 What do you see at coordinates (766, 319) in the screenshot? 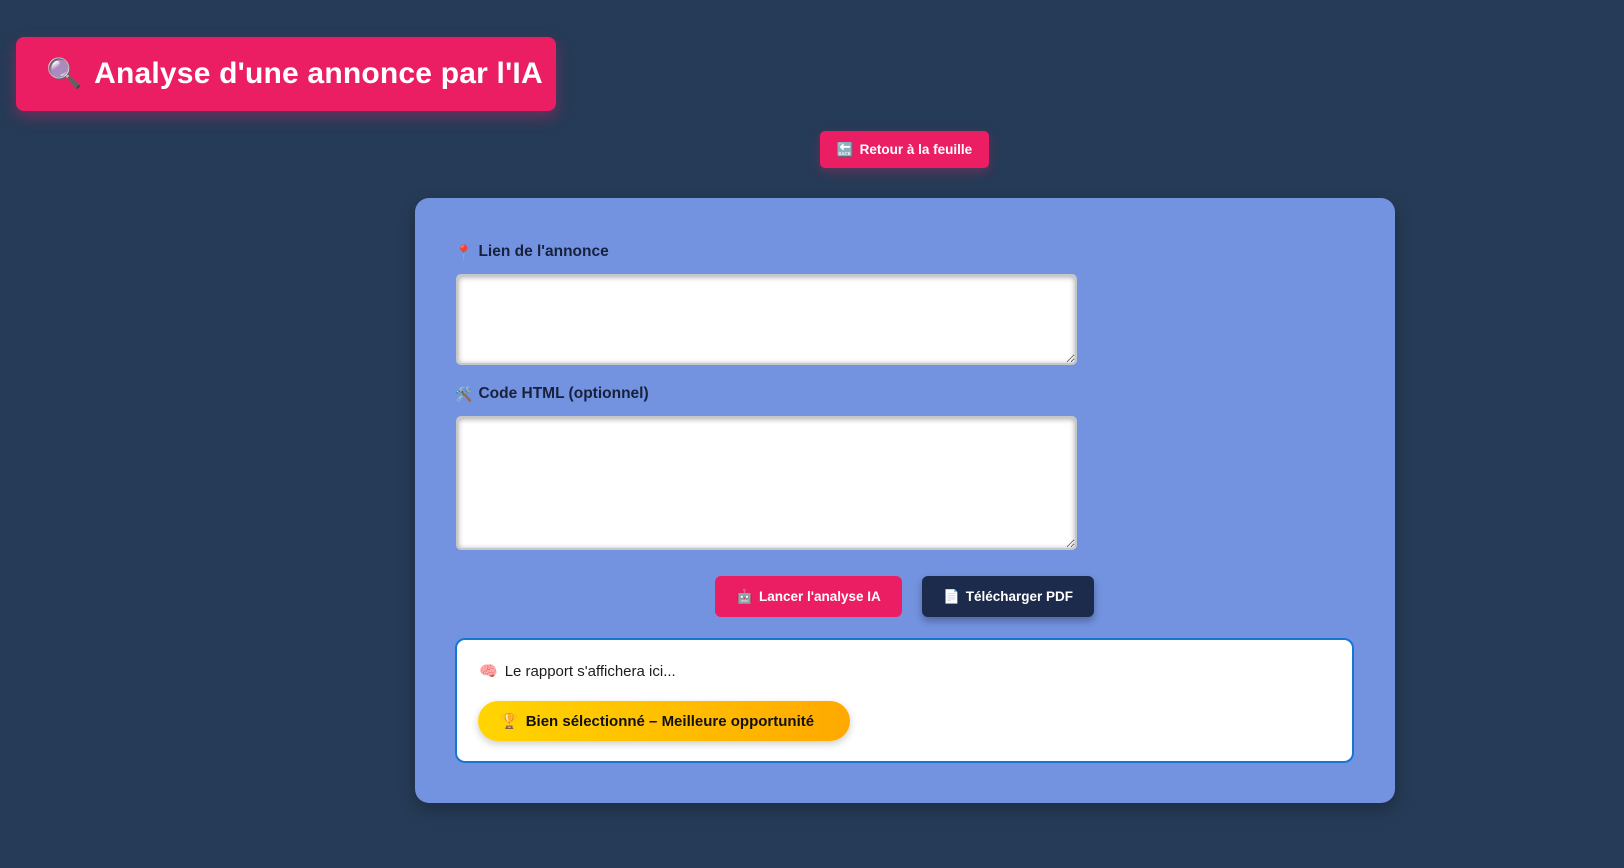
I see `listing-link-input` at bounding box center [766, 319].